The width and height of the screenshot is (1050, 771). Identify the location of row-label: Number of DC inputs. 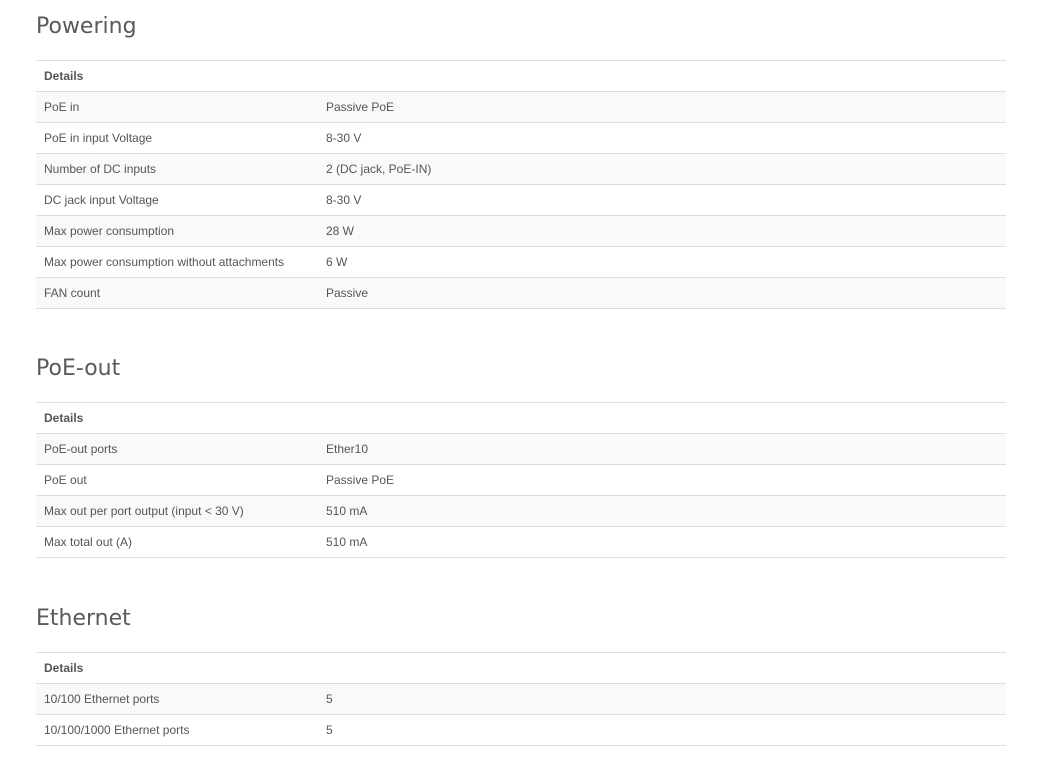
(177, 169).